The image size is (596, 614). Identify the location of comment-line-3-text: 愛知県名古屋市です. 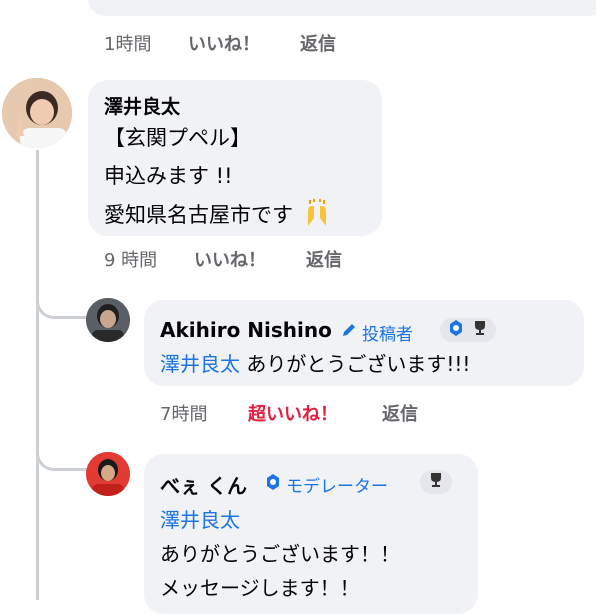
(198, 215).